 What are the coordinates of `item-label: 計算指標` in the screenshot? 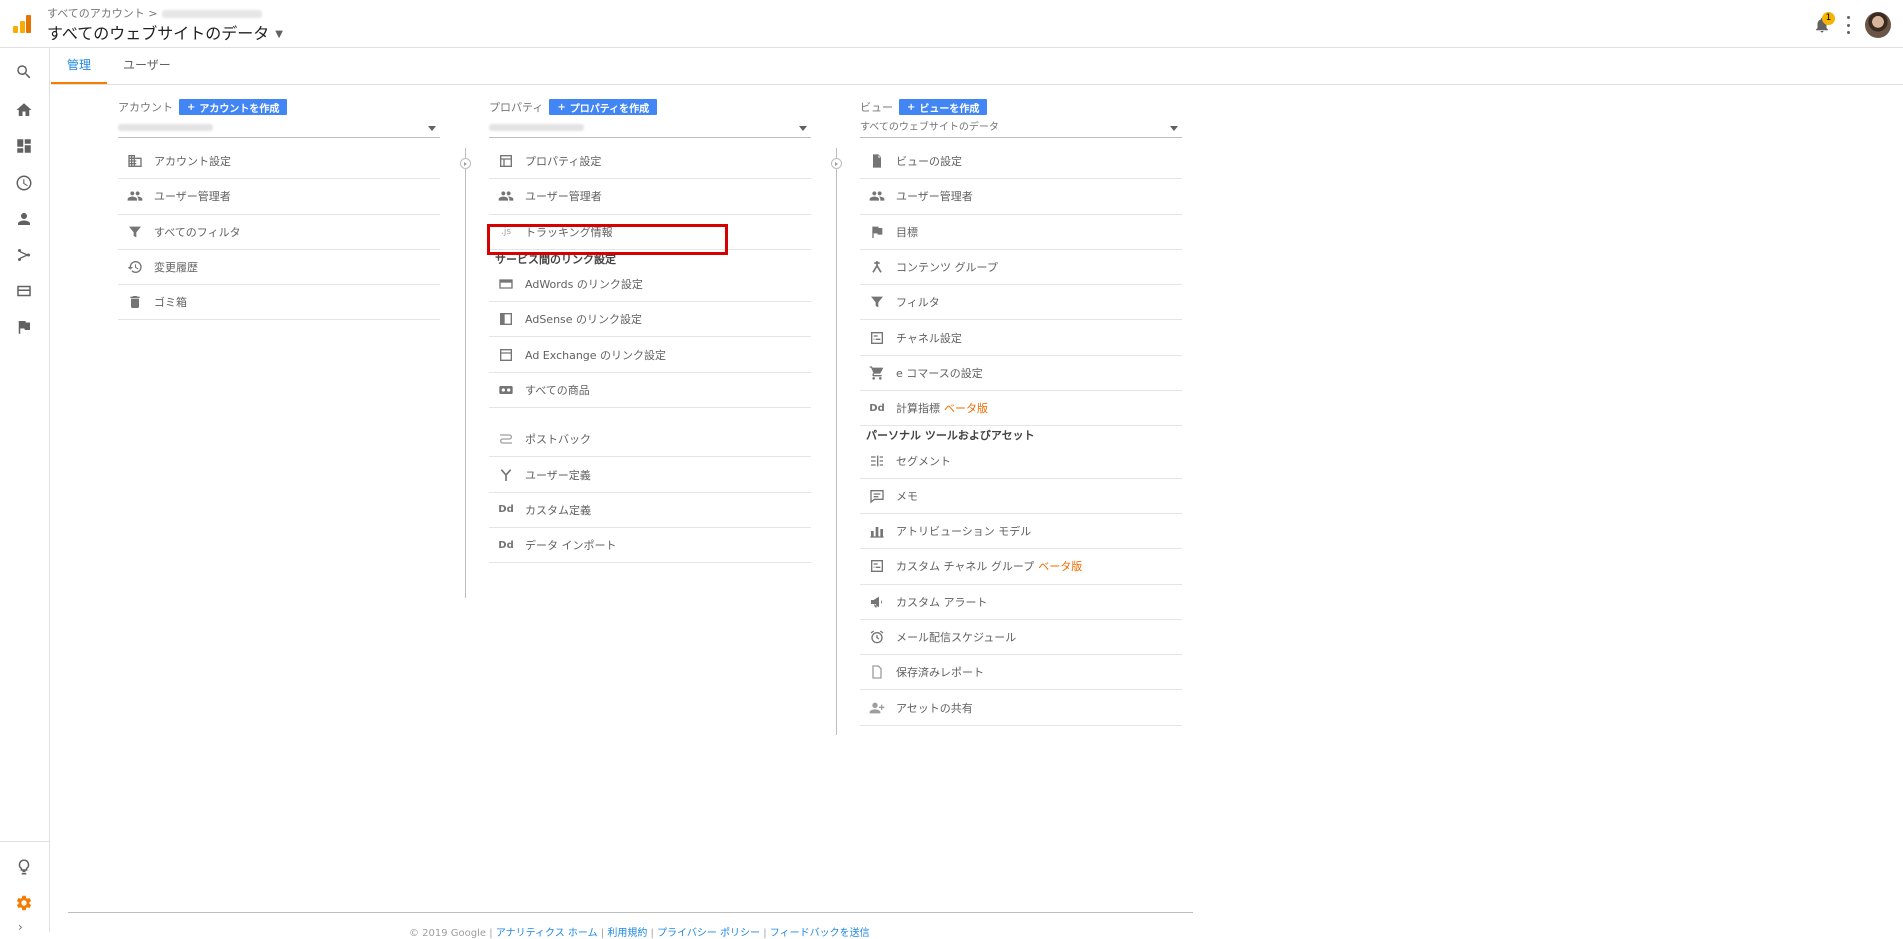 It's located at (918, 409).